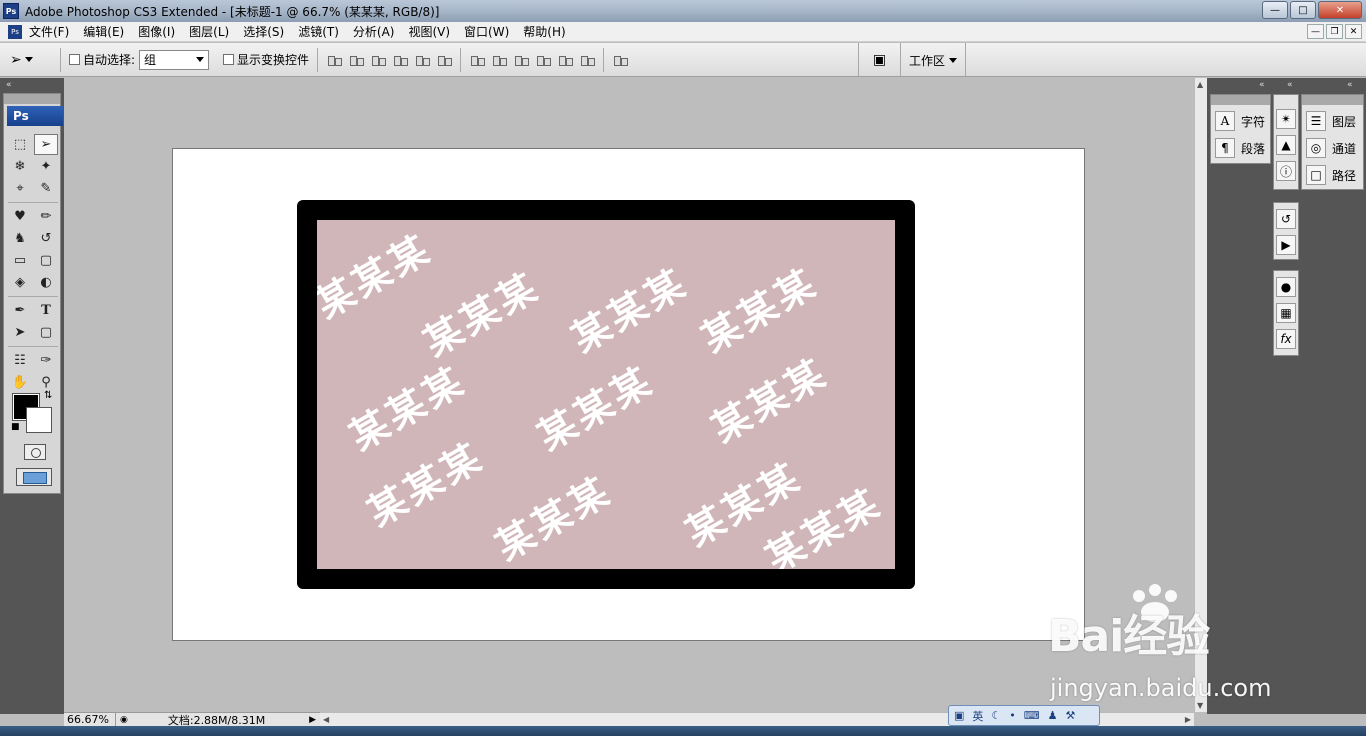 The image size is (1366, 736). What do you see at coordinates (1331, 175) in the screenshot?
I see `paths-panel-button: □ 路径` at bounding box center [1331, 175].